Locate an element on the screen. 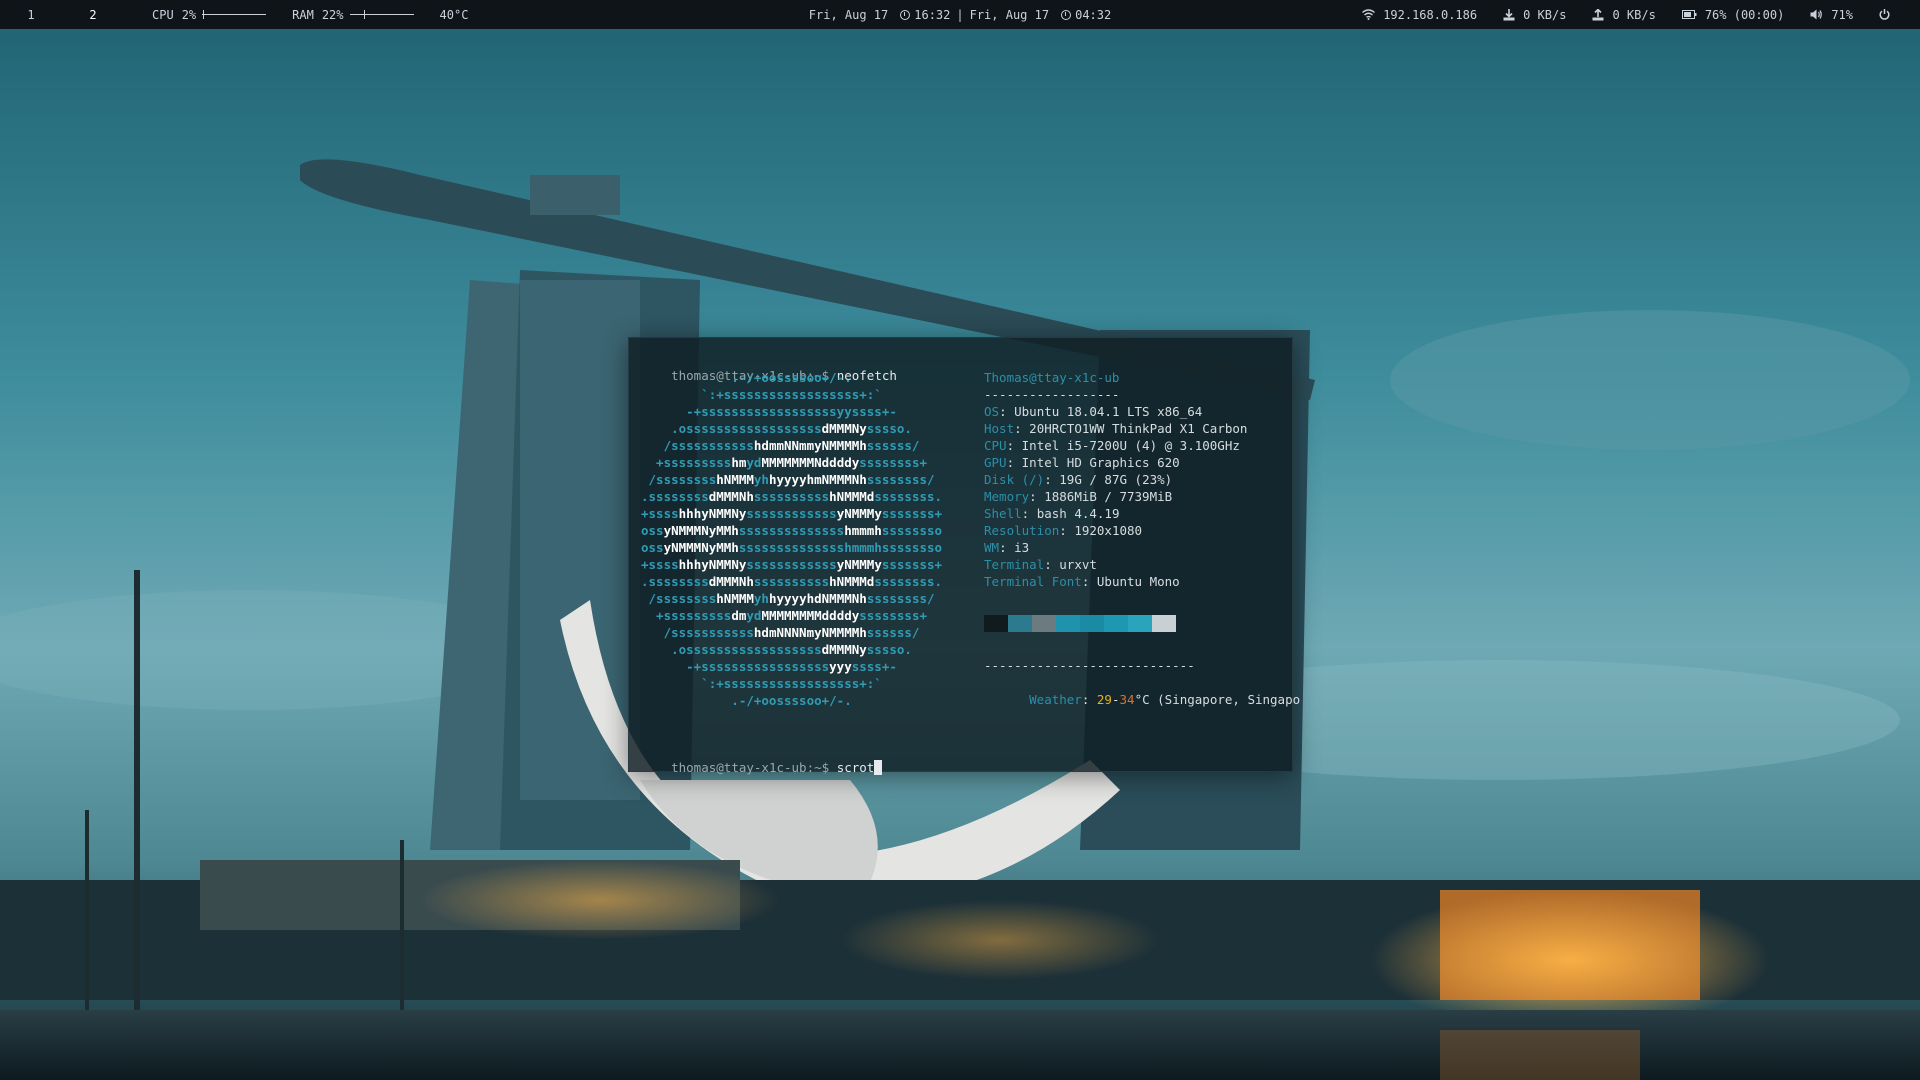  weather-rest: °C (Singapore, Singapo is located at coordinates (1217, 699).